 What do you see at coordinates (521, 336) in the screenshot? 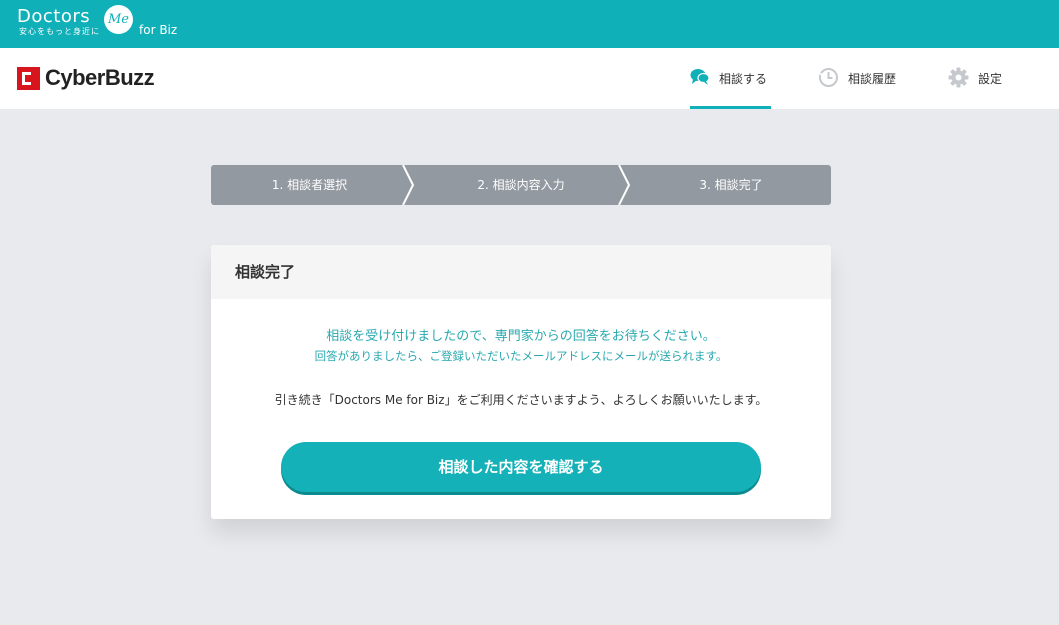
I see `completion-message: 相談を受け付けましたので、専門家からの回答をお待ちください。` at bounding box center [521, 336].